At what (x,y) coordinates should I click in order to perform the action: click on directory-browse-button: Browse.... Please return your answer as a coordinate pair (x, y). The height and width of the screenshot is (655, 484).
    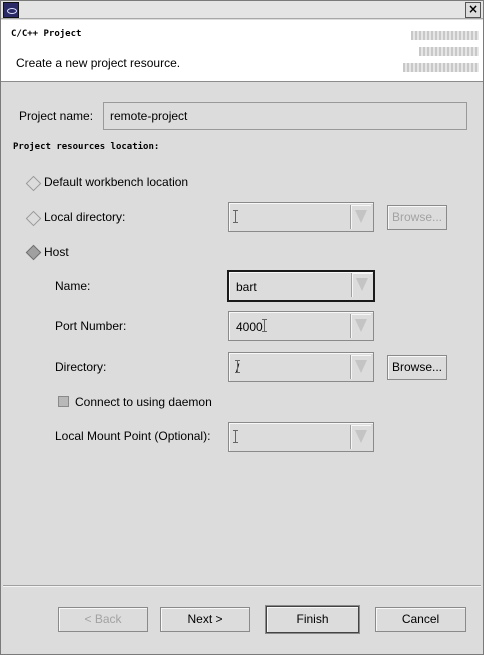
    Looking at the image, I should click on (417, 367).